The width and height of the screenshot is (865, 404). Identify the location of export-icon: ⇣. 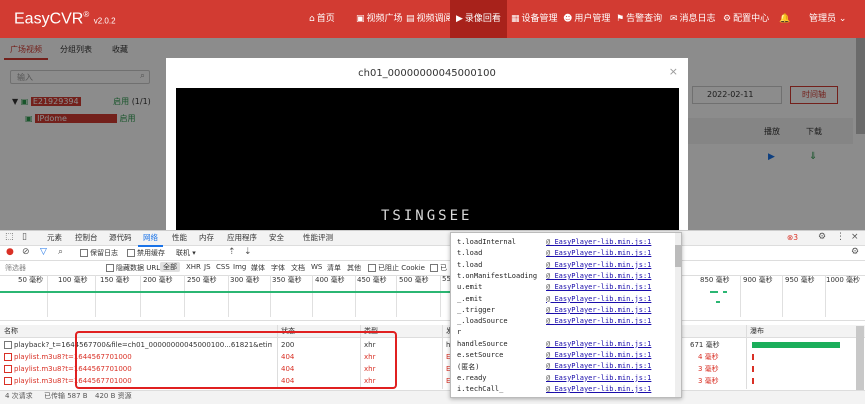
(248, 252).